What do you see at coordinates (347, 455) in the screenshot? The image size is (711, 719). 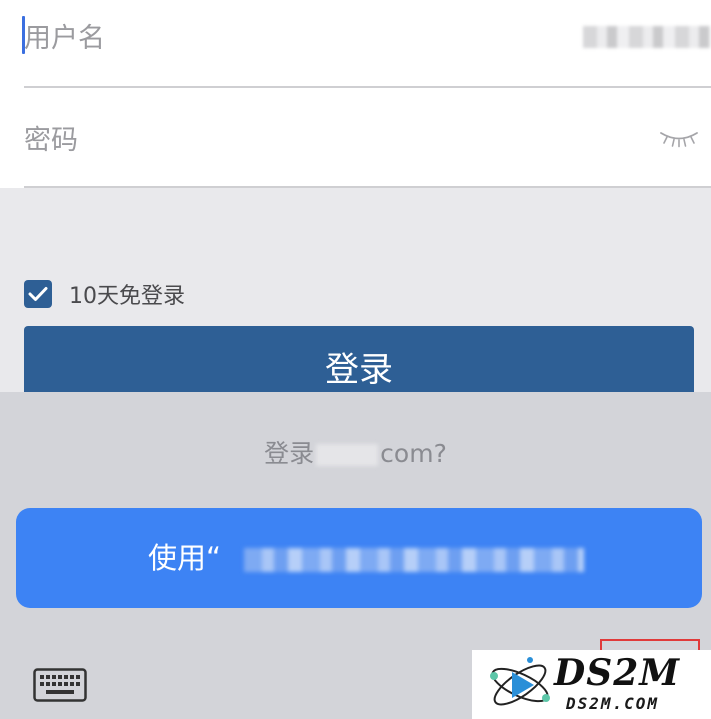 I see `blurred-domain` at bounding box center [347, 455].